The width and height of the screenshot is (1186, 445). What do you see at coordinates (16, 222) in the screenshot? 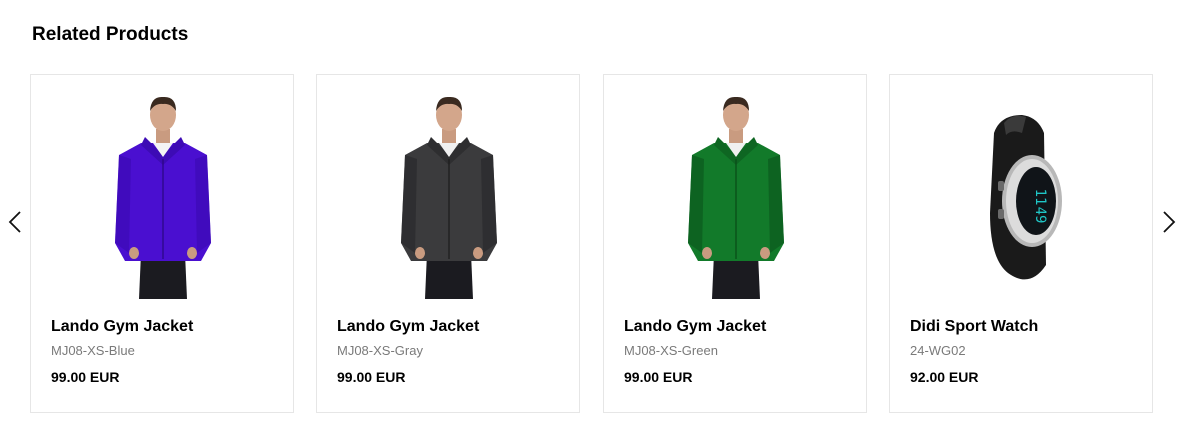
I see `chevron-left-icon` at bounding box center [16, 222].